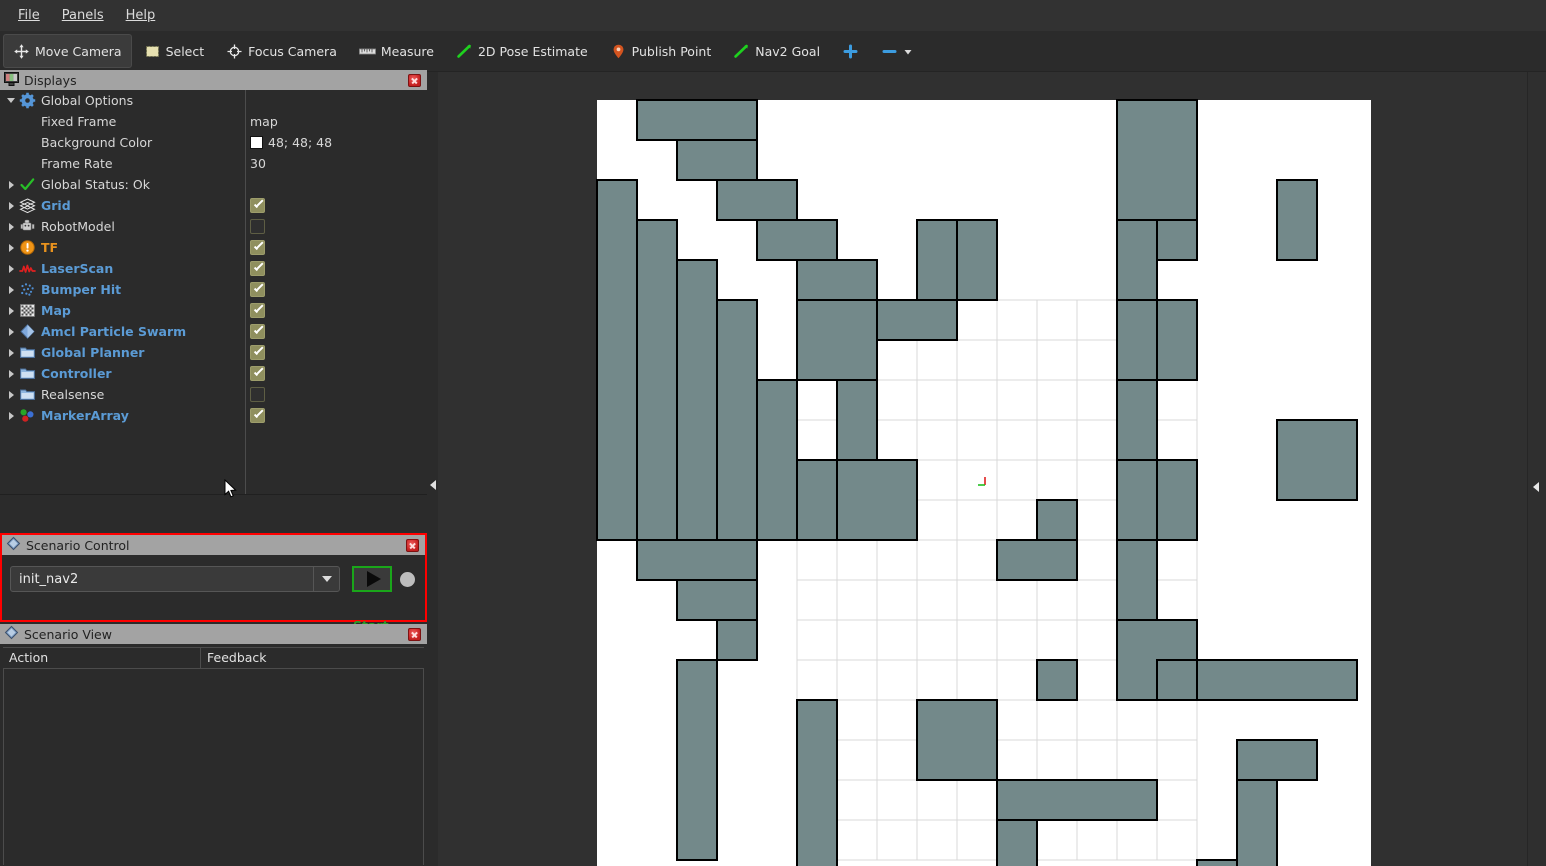  Describe the element at coordinates (258, 163) in the screenshot. I see `property-value: 30` at that location.